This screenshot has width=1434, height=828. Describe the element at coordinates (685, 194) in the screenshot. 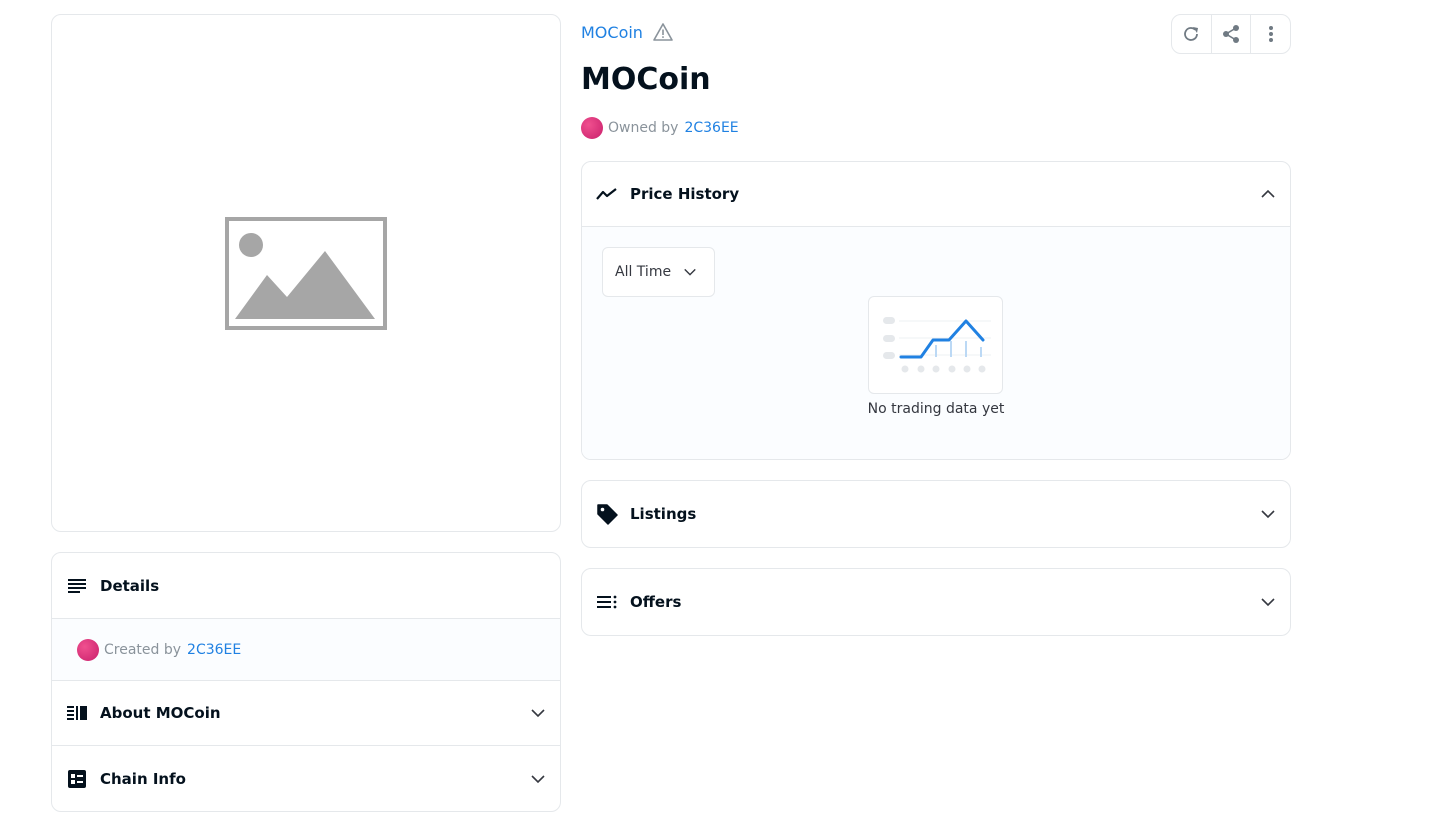

I see `price-history-title: Price History` at that location.